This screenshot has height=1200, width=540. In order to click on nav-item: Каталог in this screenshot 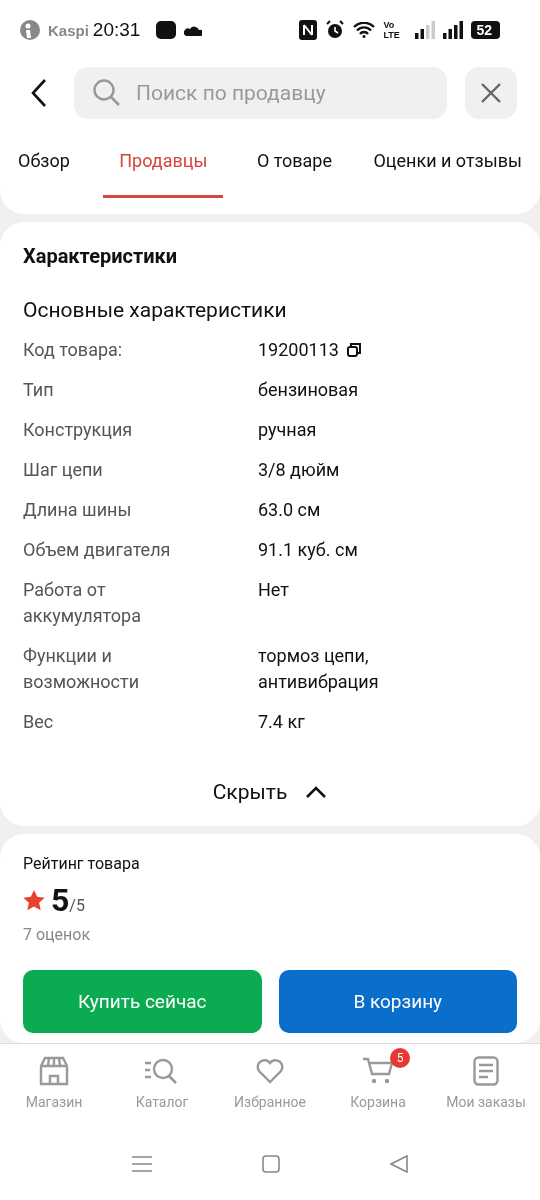, I will do `click(162, 1086)`.